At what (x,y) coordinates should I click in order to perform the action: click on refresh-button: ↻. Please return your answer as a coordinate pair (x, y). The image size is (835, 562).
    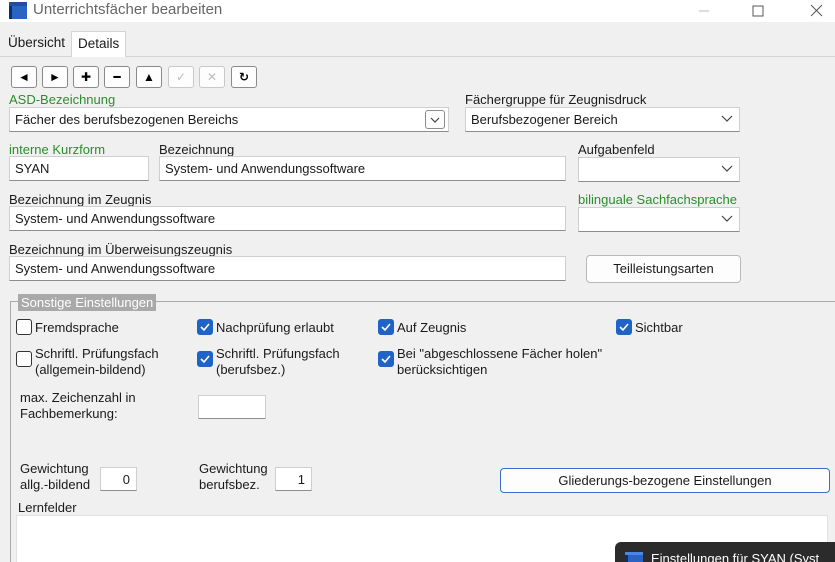
    Looking at the image, I should click on (244, 77).